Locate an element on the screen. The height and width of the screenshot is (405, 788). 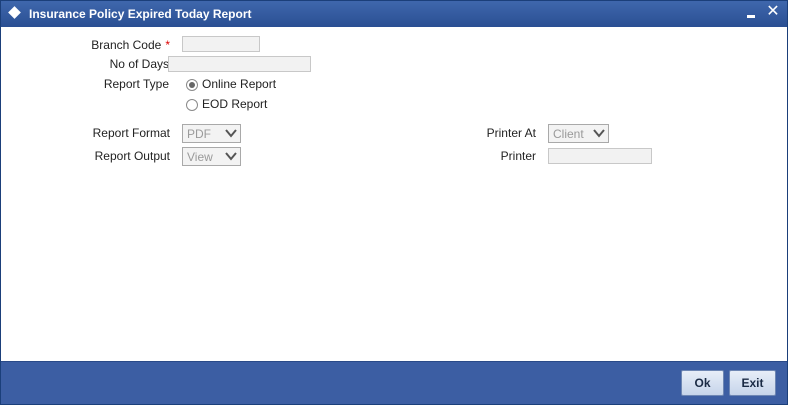
ok-button: Ok is located at coordinates (702, 383).